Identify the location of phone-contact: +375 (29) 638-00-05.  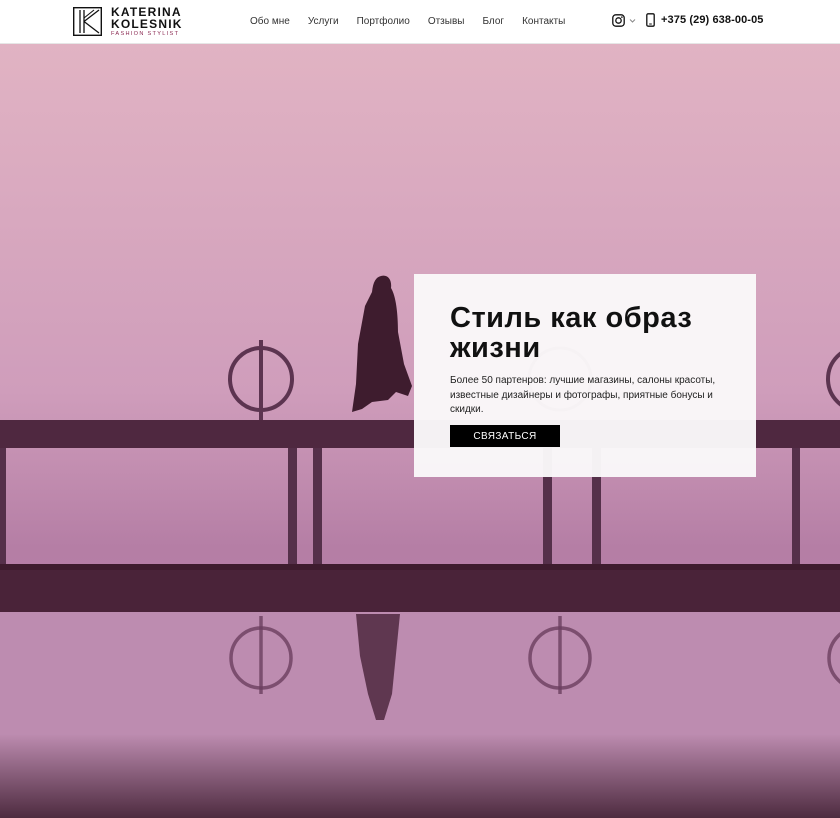
(705, 20).